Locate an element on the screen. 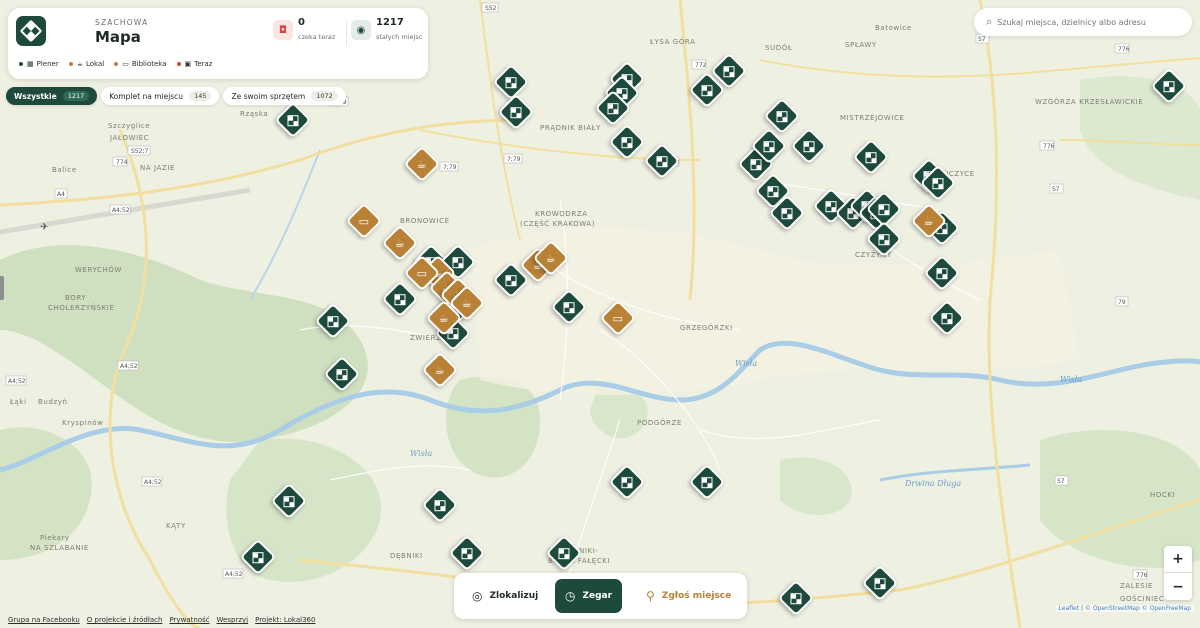 The image size is (1200, 628). bottom-action-bar: ◎ Zlokalizuj ◷ Zegar ⚲ Zgłoś miejsce is located at coordinates (600, 596).